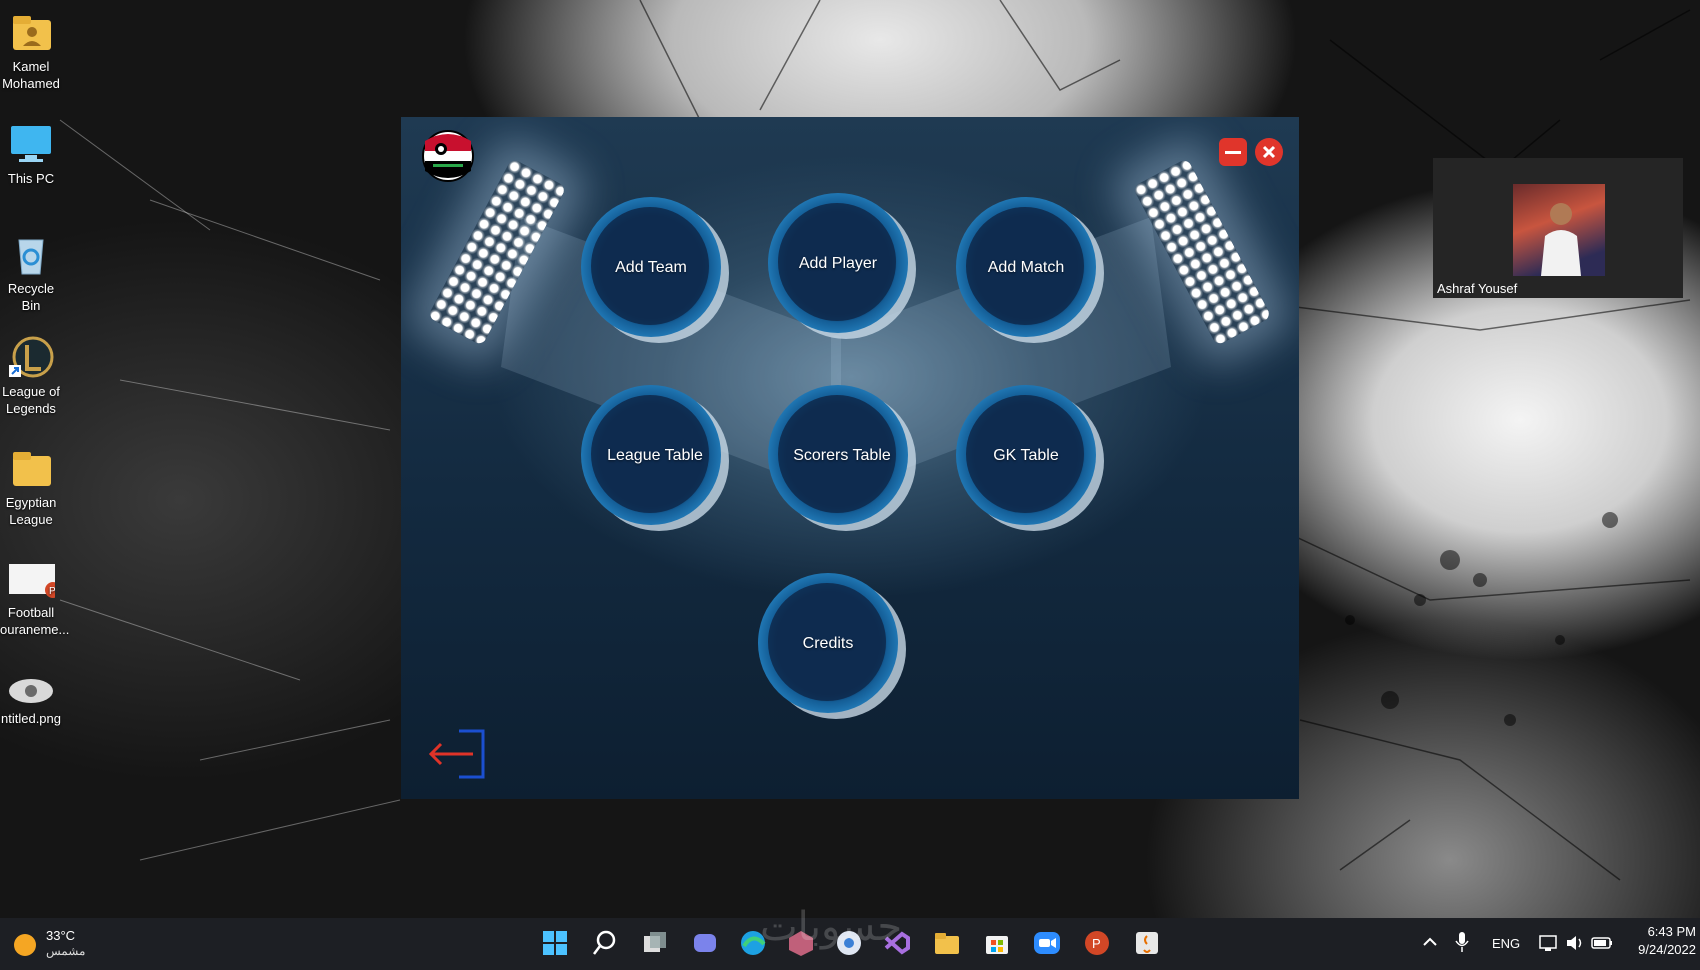 This screenshot has width=1700, height=970. I want to click on battery-button, so click(1602, 943).